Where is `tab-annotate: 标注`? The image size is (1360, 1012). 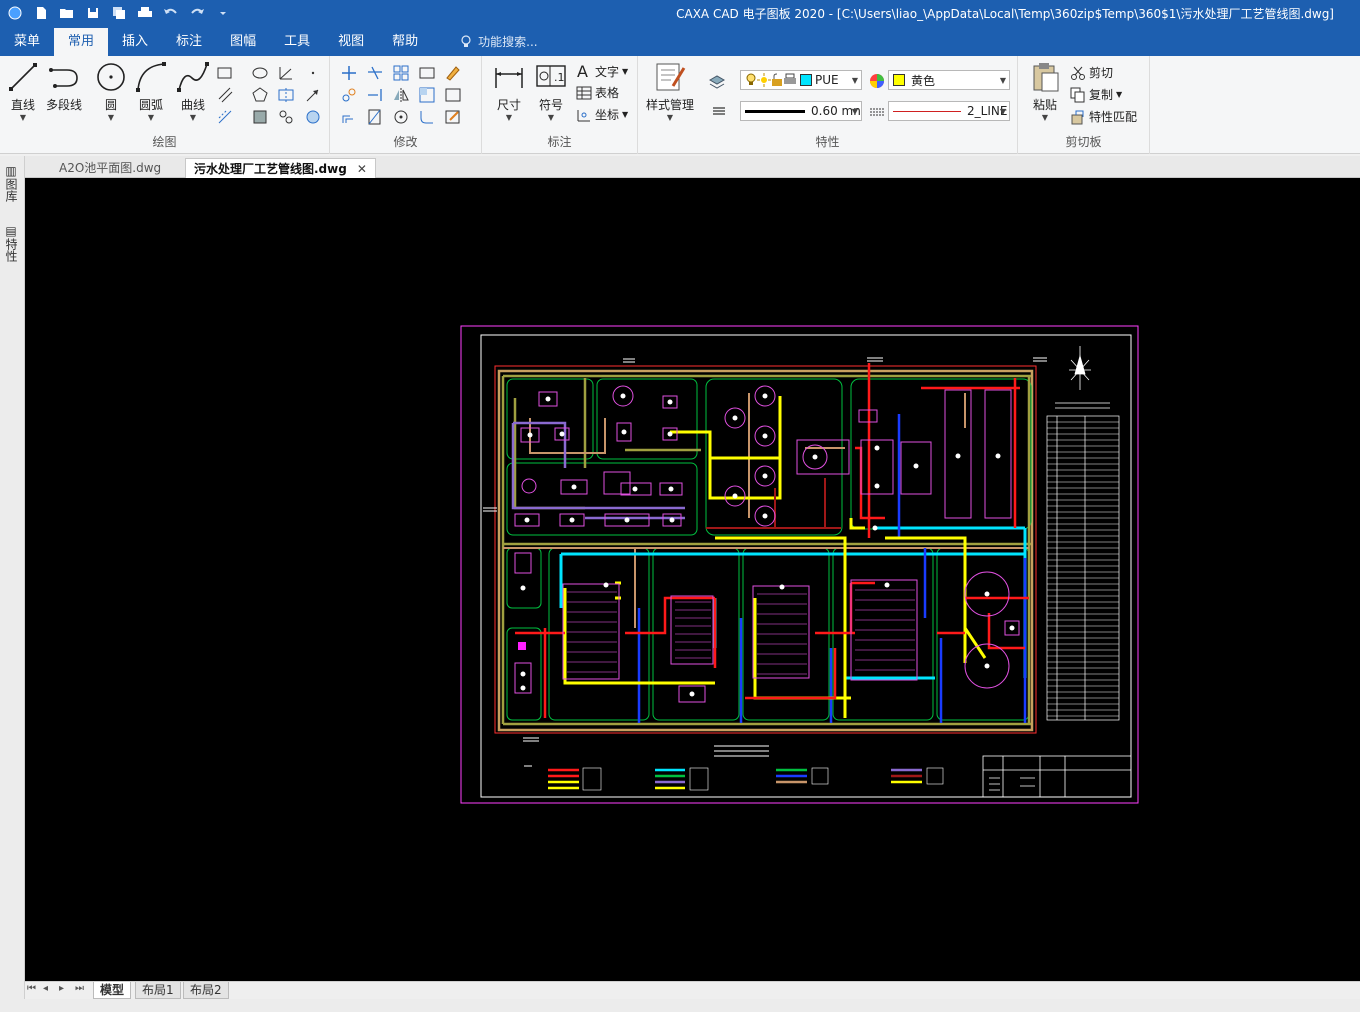
tab-annotate: 标注 is located at coordinates (189, 42).